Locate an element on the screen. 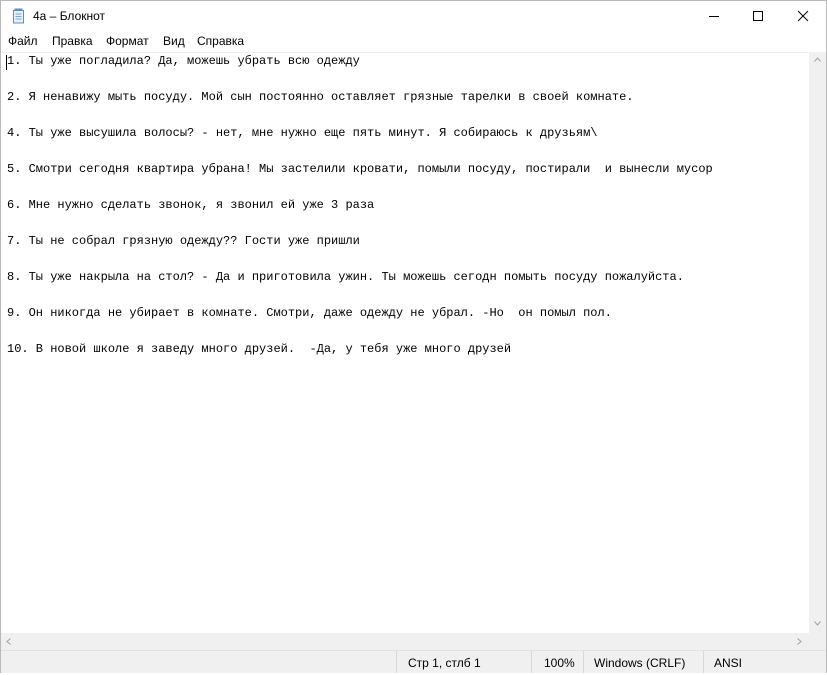 Image resolution: width=827 pixels, height=675 pixels. menu-view: Вид is located at coordinates (174, 41).